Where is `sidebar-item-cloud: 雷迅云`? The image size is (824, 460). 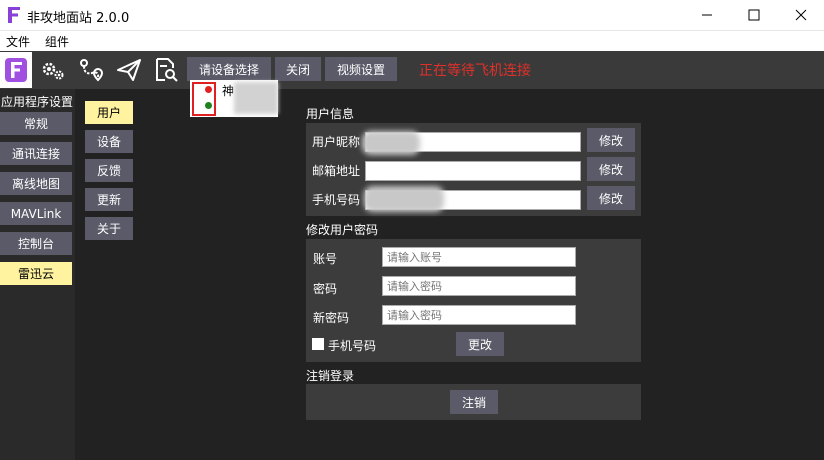 sidebar-item-cloud: 雷迅云 is located at coordinates (36, 273).